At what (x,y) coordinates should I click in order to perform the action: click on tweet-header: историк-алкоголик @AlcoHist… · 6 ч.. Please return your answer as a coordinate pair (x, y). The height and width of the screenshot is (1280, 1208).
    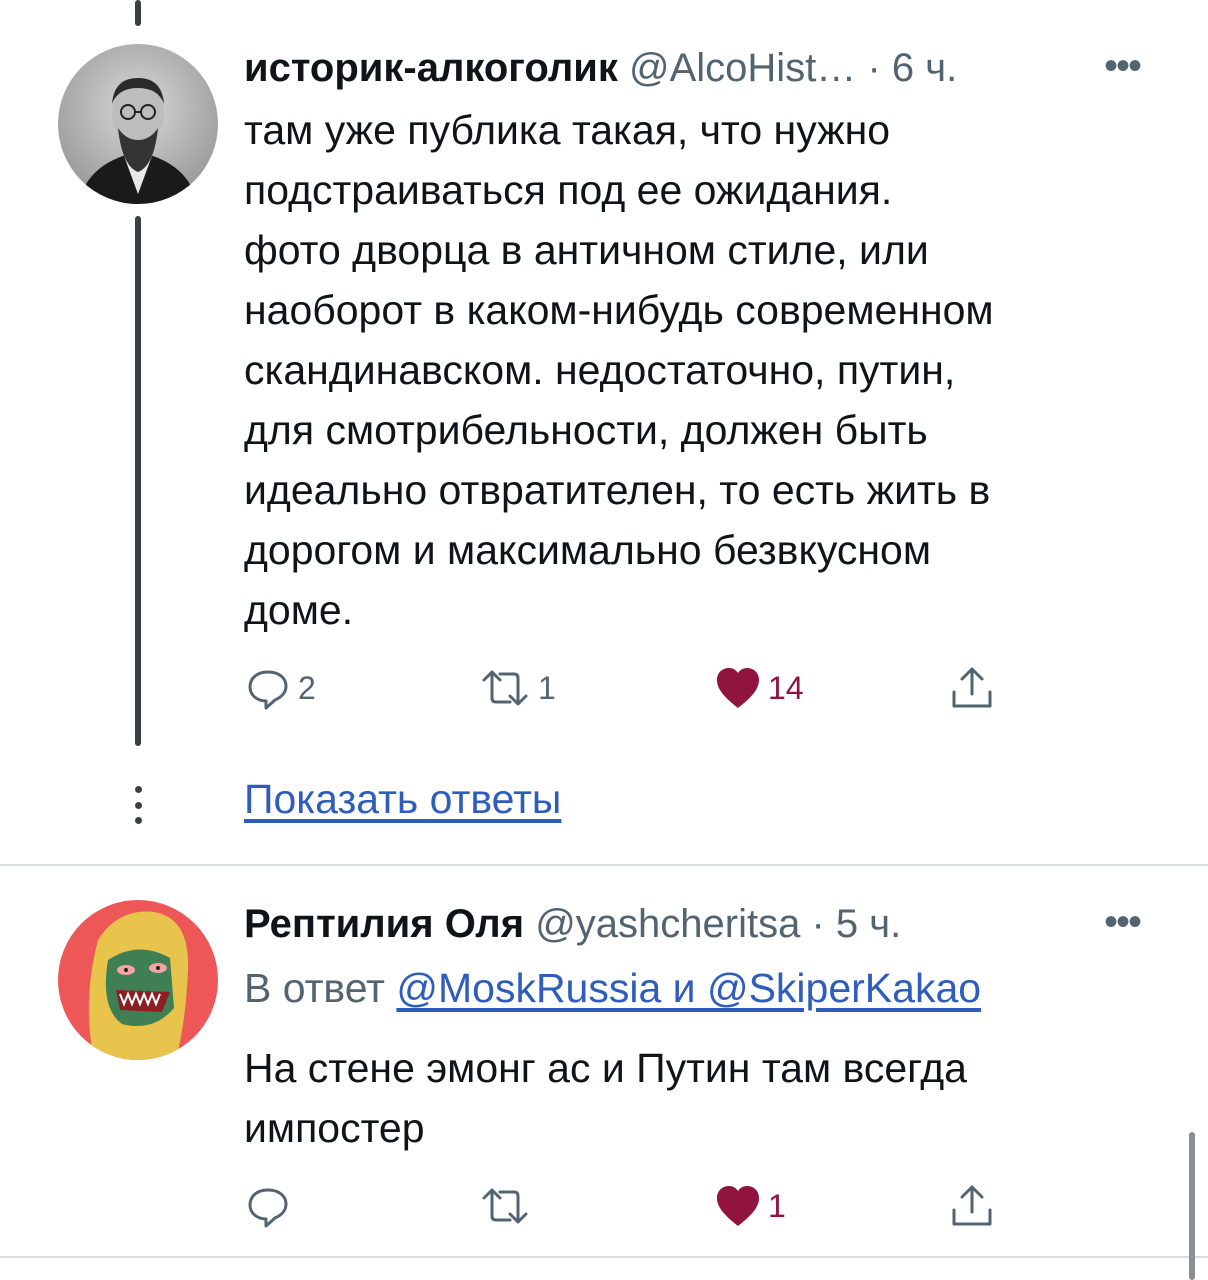
    Looking at the image, I should click on (600, 68).